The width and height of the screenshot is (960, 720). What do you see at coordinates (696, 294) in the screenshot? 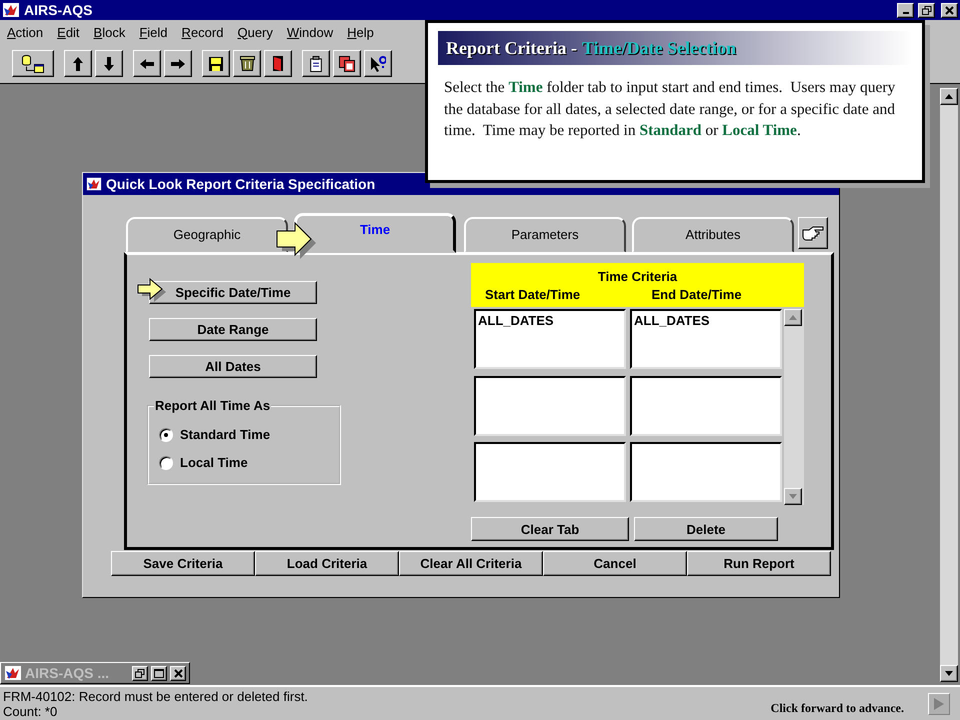
I see `column-header: End Date/Time` at bounding box center [696, 294].